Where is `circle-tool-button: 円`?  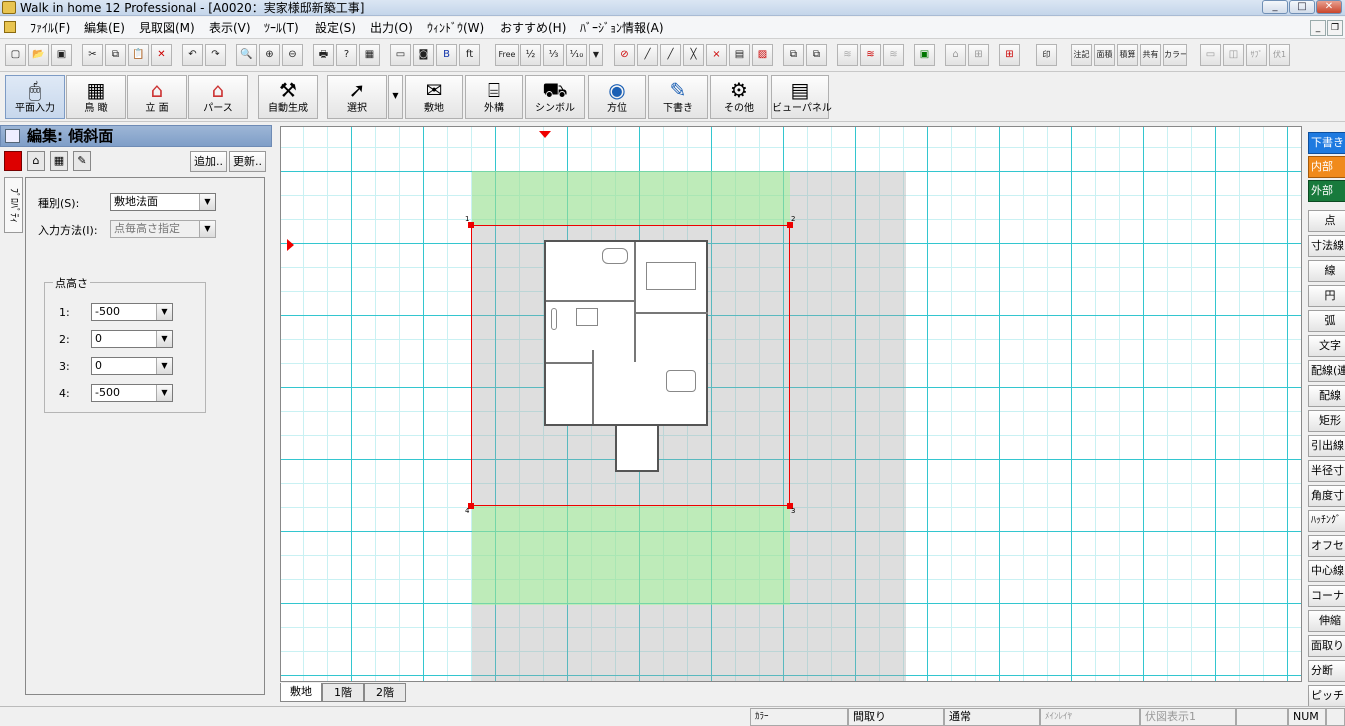 circle-tool-button: 円 is located at coordinates (1326, 296).